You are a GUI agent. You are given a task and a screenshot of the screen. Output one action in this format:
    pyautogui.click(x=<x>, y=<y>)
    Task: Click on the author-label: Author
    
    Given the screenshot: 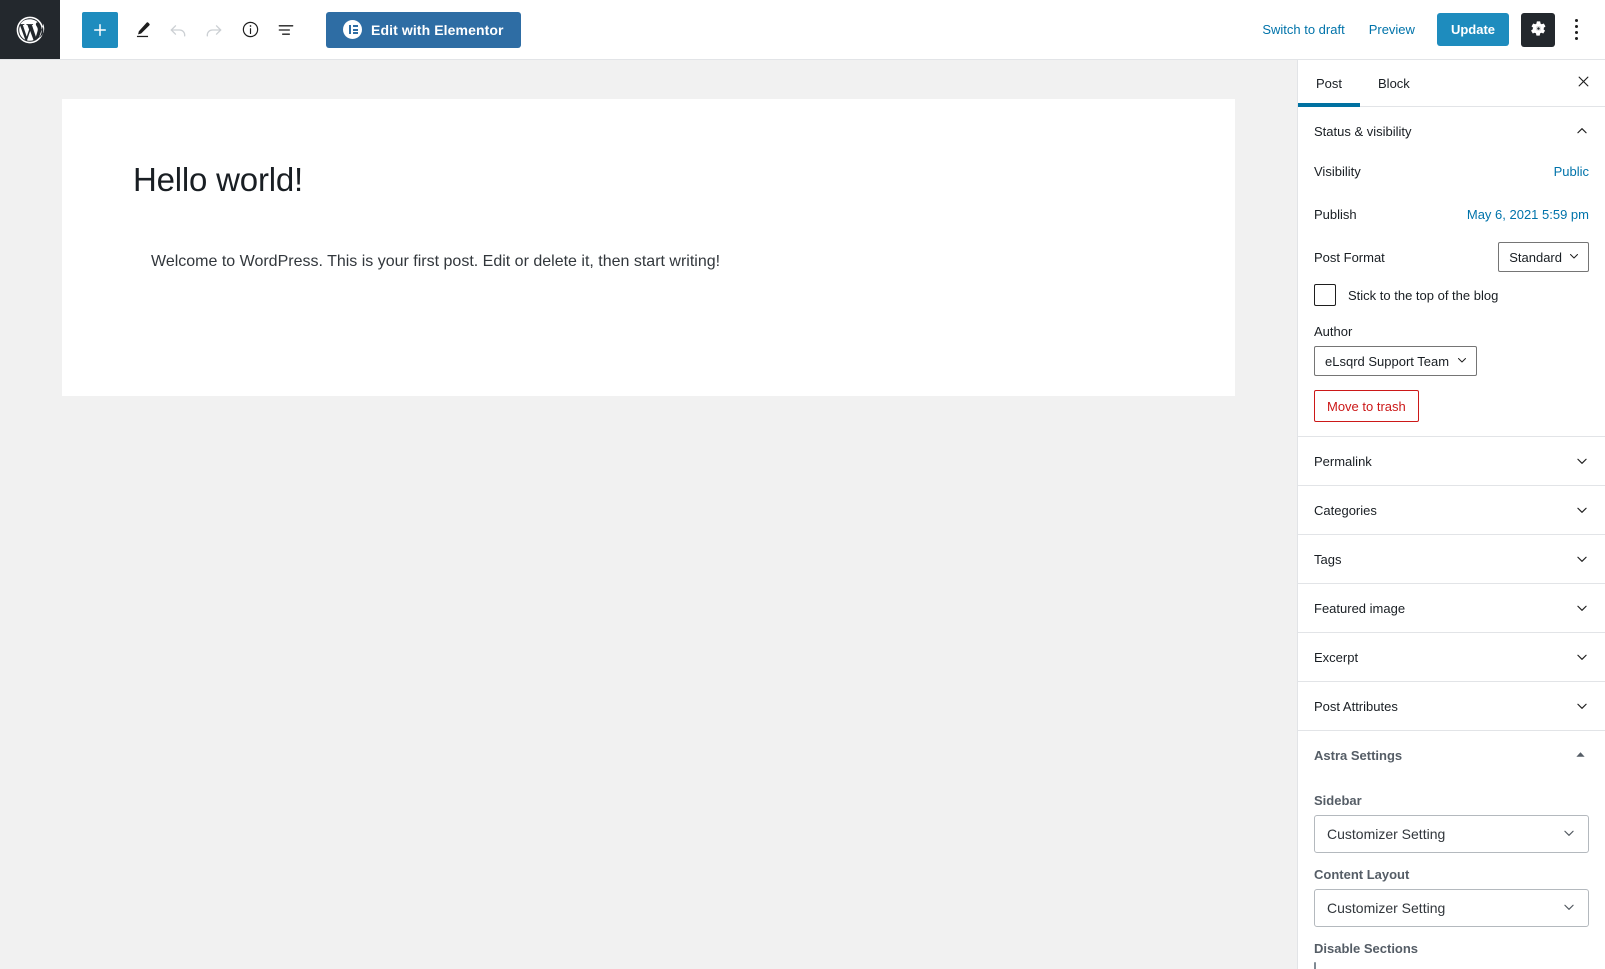 What is the action you would take?
    pyautogui.click(x=1333, y=331)
    